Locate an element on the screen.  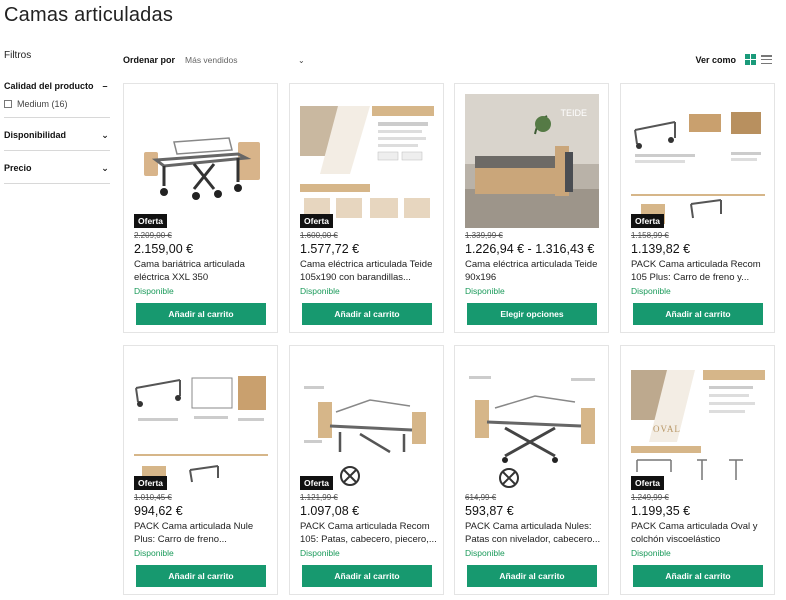
grid-view-icon is located at coordinates (750, 59).